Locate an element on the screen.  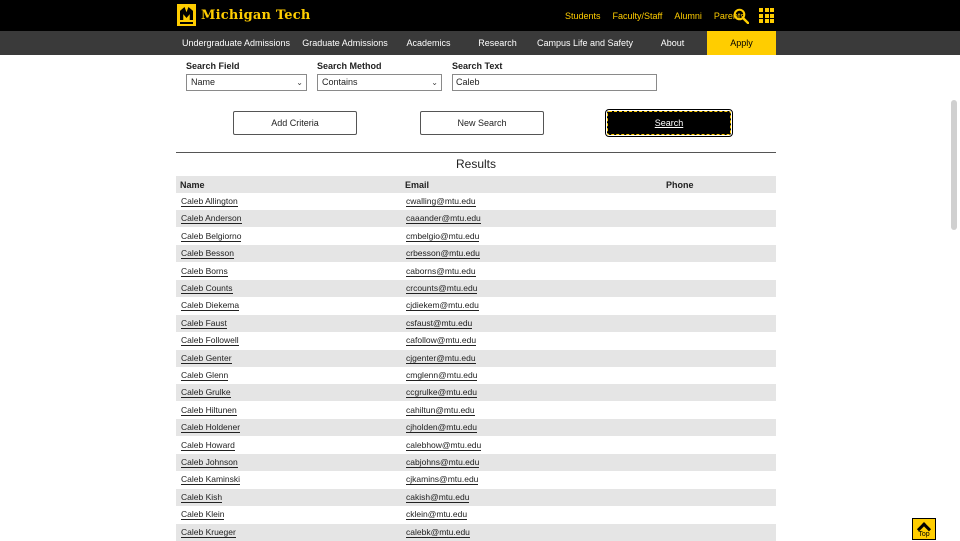
person-name-link: Caleb Followell is located at coordinates (210, 341).